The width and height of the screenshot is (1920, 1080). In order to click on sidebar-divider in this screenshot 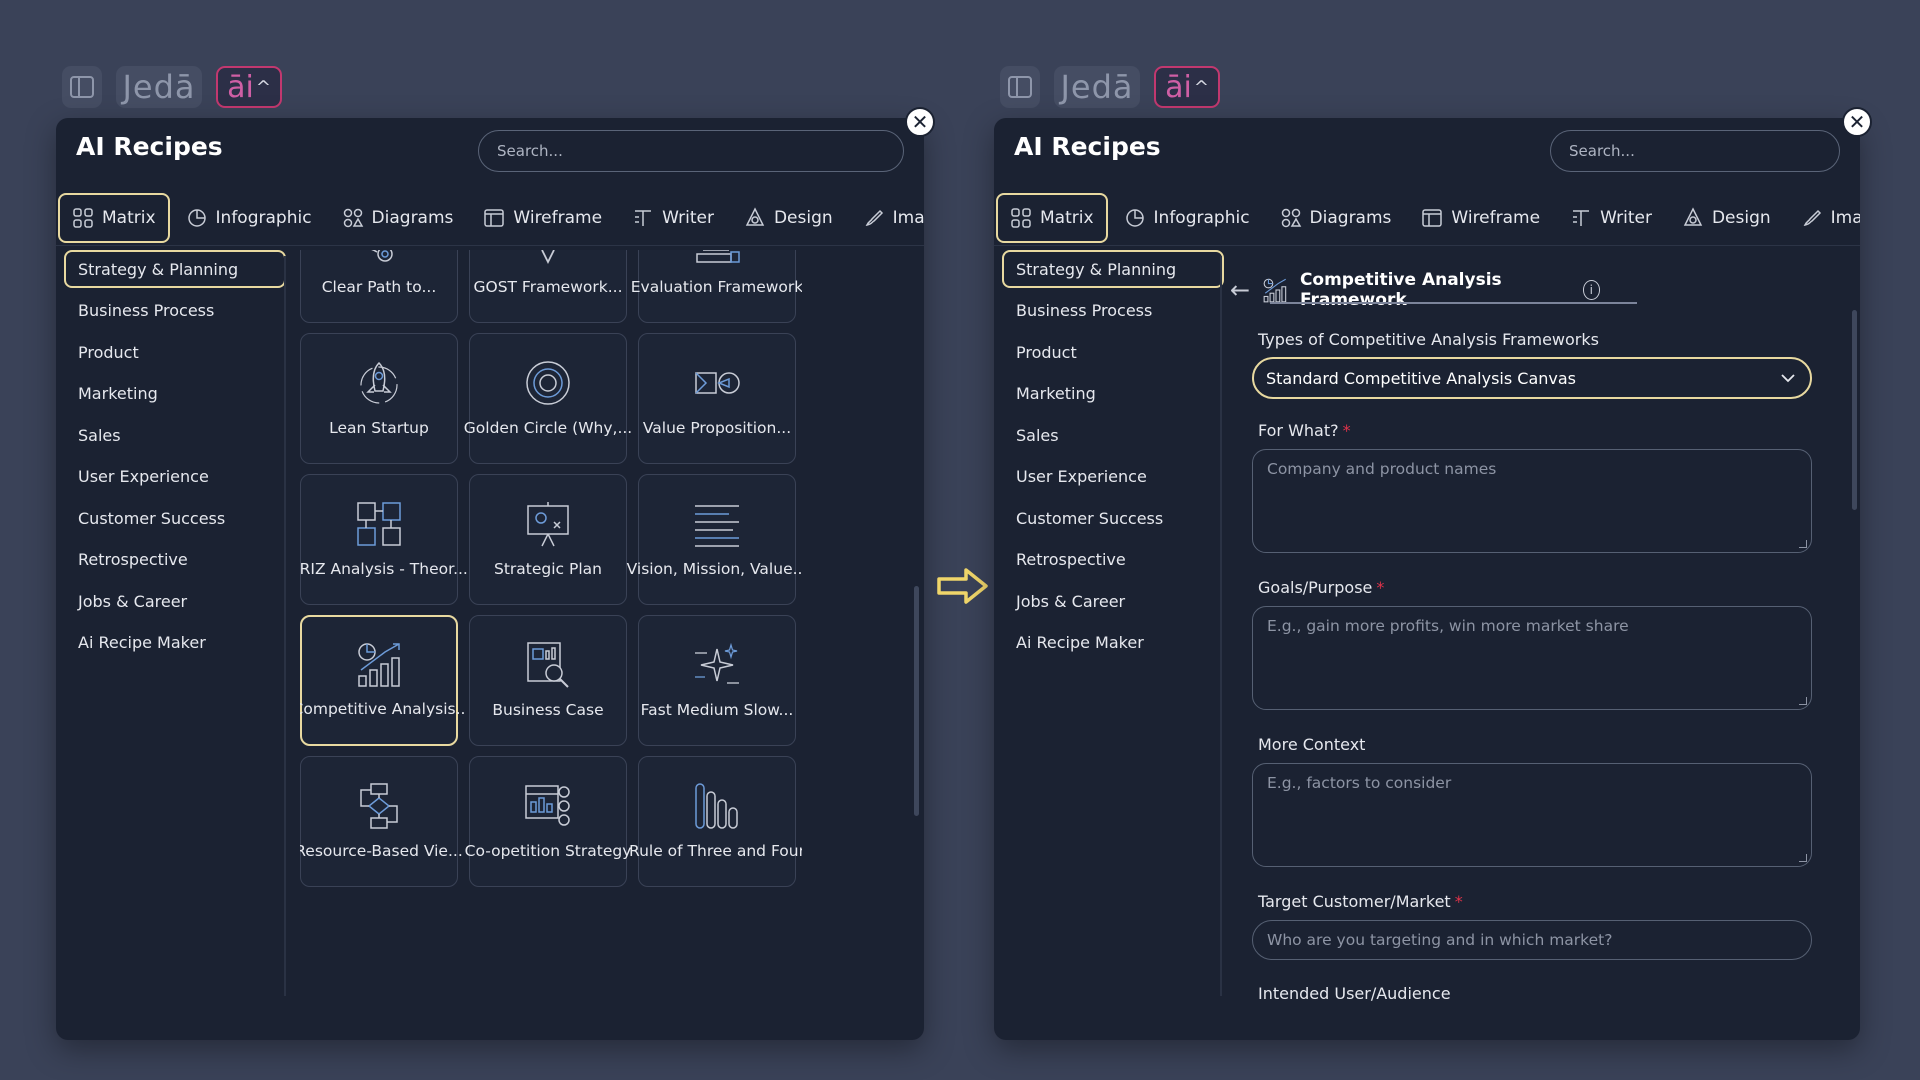, I will do `click(1221, 626)`.